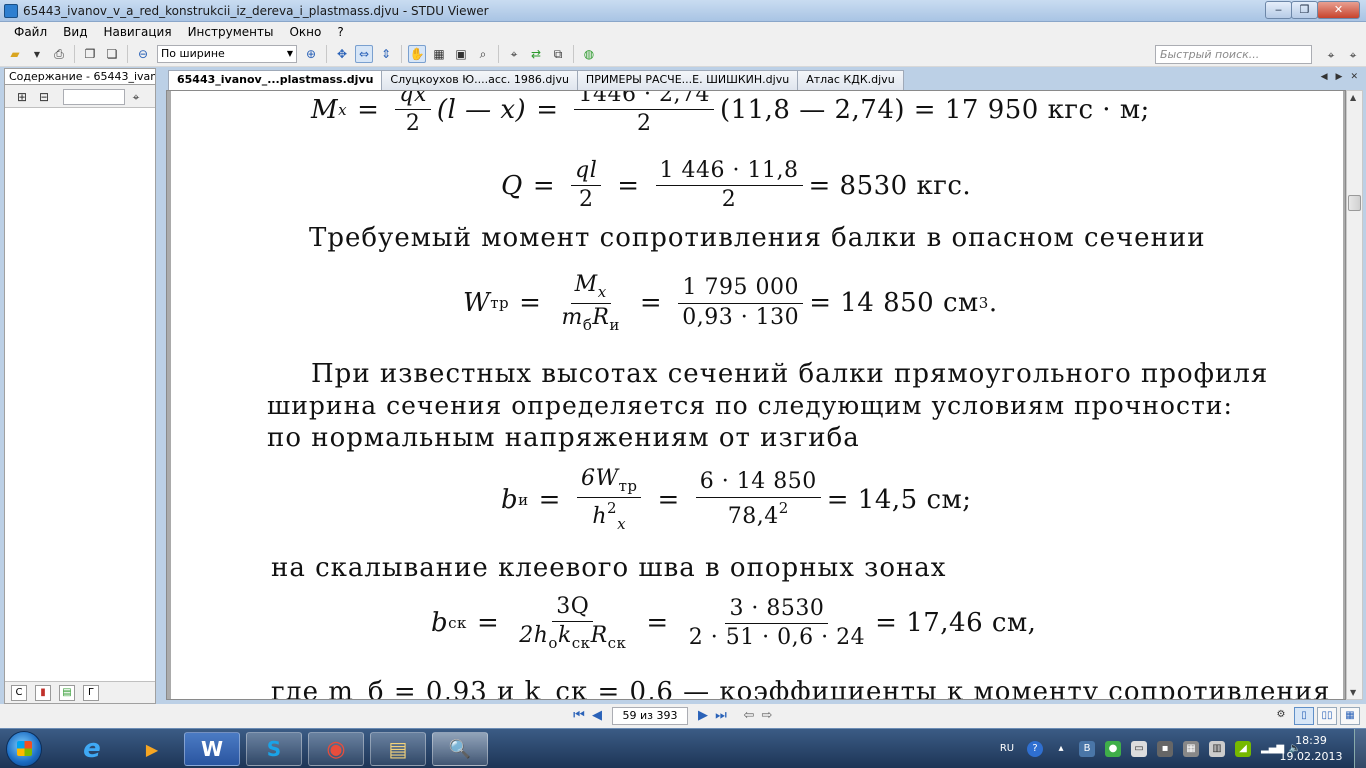 This screenshot has height=768, width=1366. What do you see at coordinates (37, 54) in the screenshot?
I see `dropdown-arrow-icon: ▼` at bounding box center [37, 54].